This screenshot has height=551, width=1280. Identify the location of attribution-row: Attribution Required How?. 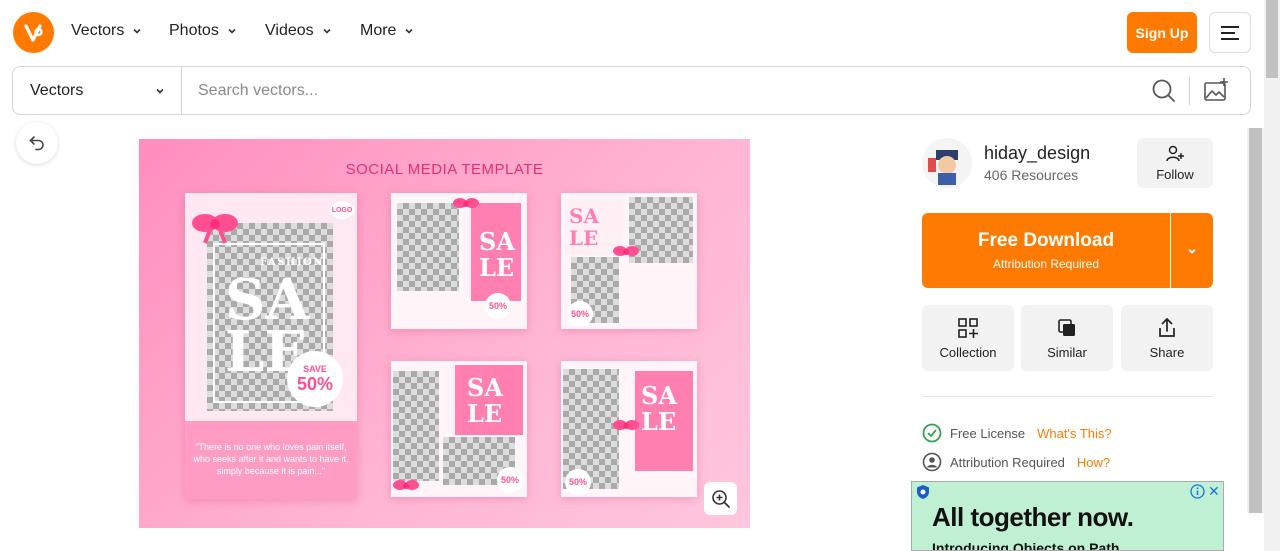
(1016, 462).